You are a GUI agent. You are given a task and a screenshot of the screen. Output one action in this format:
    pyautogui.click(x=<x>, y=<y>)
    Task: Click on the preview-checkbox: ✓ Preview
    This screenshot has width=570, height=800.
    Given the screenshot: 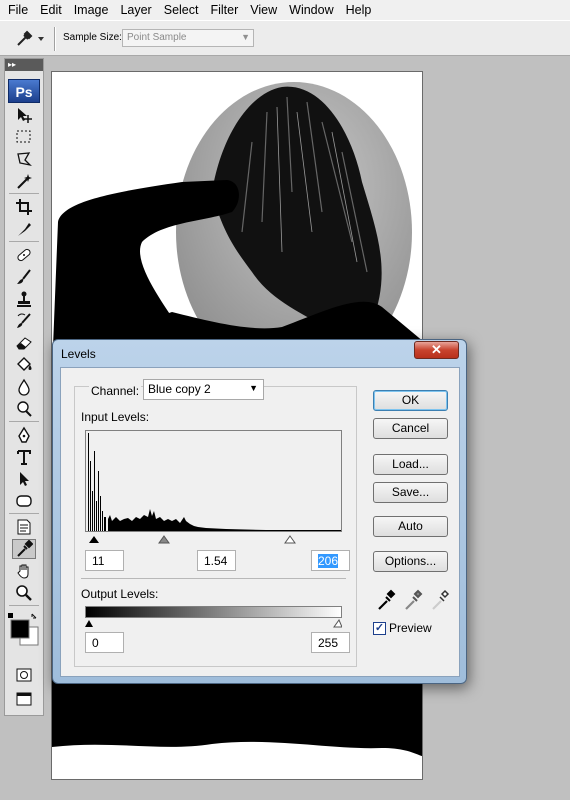 What is the action you would take?
    pyautogui.click(x=402, y=628)
    